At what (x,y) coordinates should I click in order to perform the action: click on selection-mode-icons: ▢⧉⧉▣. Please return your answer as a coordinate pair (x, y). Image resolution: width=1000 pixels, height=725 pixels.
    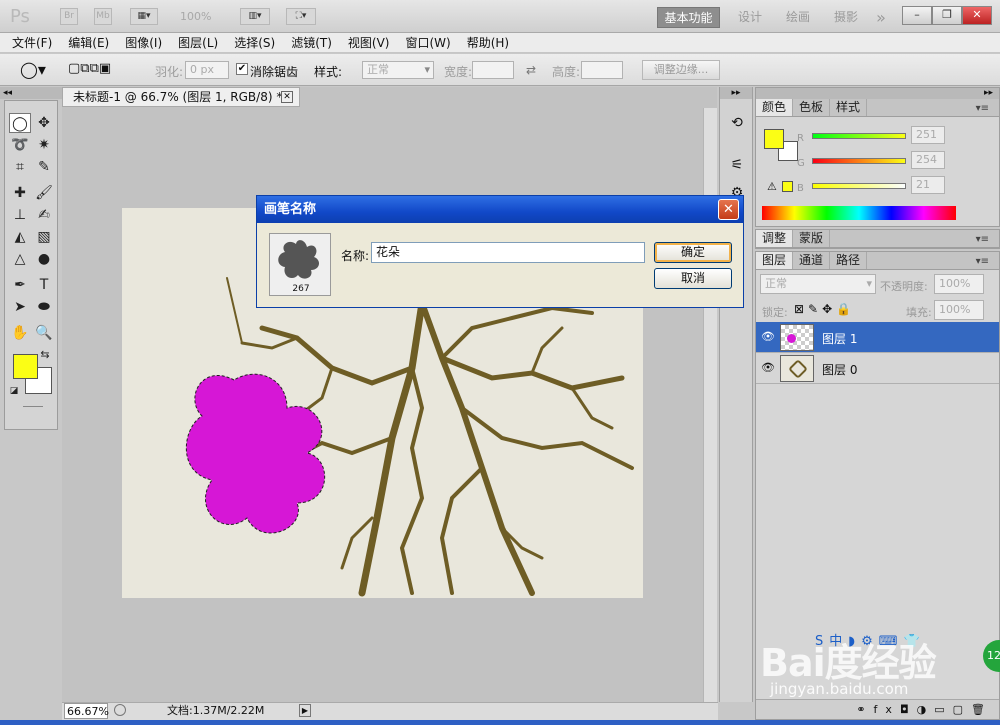
    Looking at the image, I should click on (89, 68).